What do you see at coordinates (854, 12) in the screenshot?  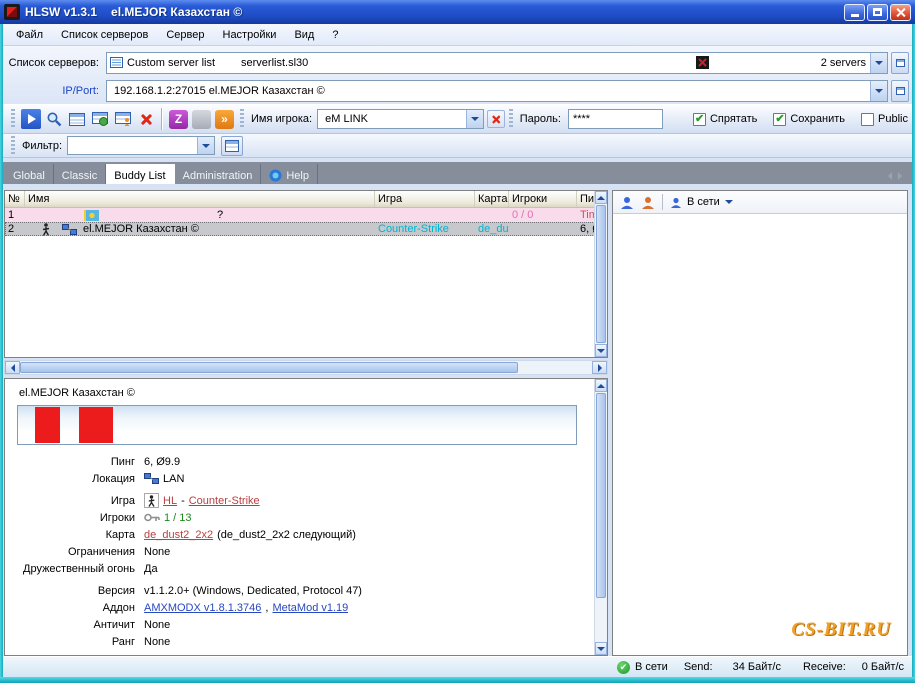 I see `minimize-button` at bounding box center [854, 12].